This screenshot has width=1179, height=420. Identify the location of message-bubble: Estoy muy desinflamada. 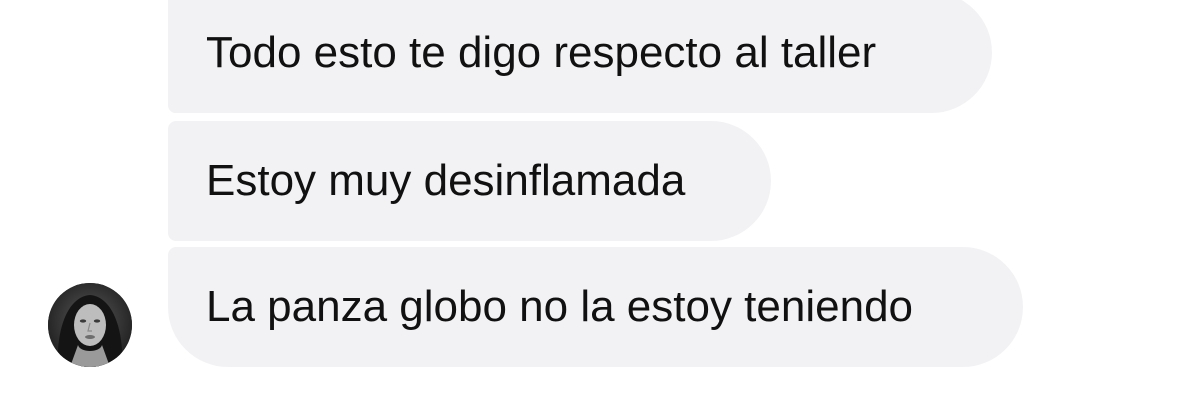
(469, 181).